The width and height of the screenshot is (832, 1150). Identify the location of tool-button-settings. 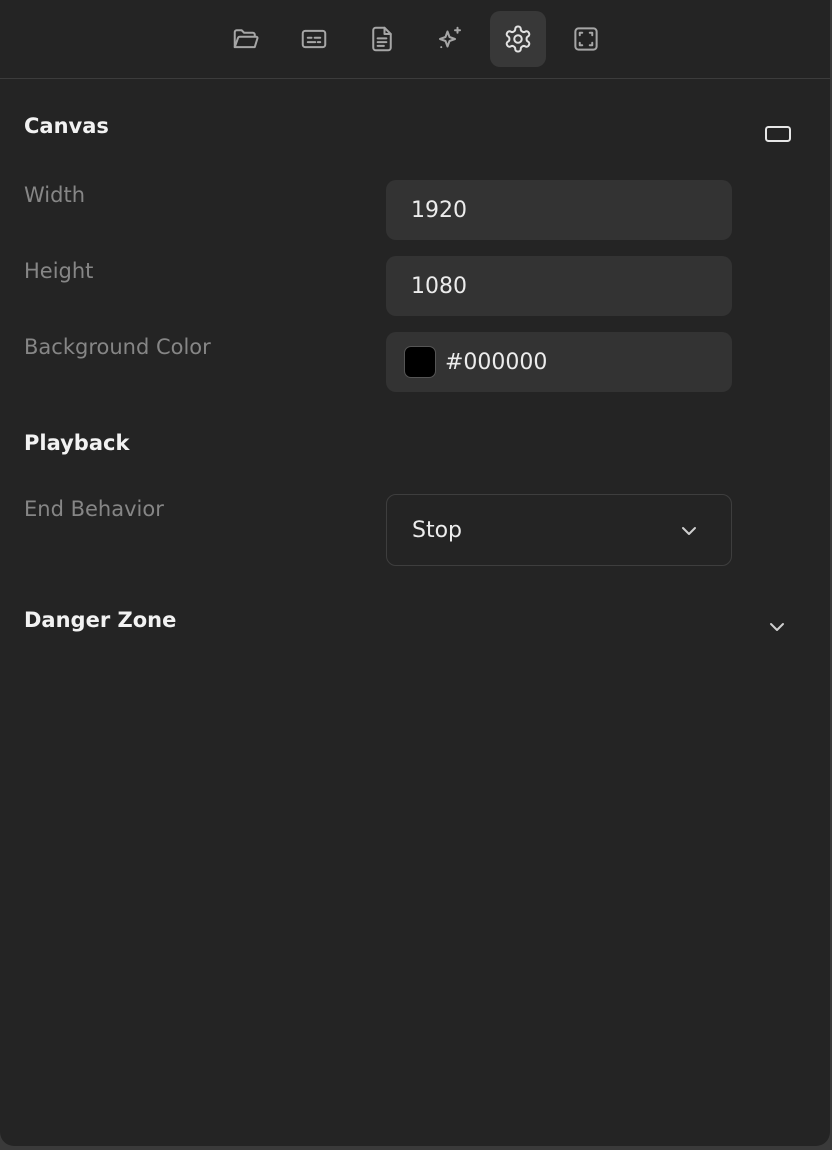
(518, 39).